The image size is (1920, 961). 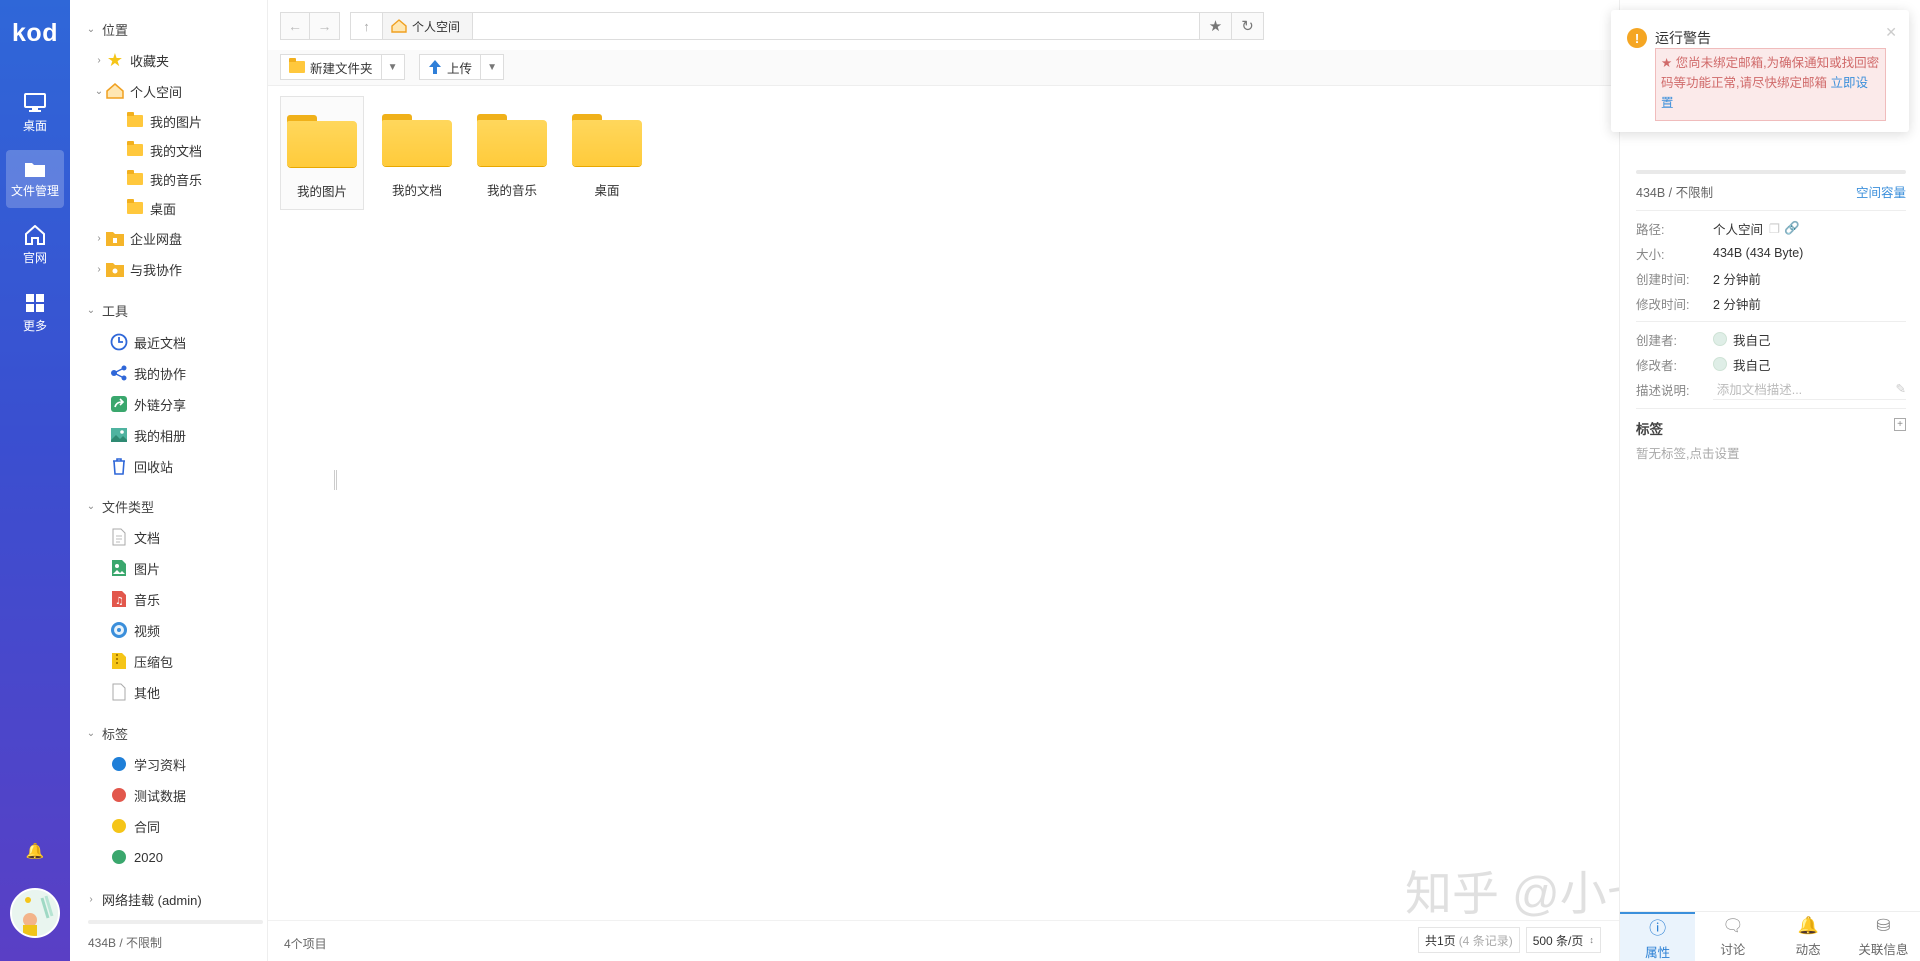 I want to click on tree-item-label: 与我协作, so click(x=156, y=270).